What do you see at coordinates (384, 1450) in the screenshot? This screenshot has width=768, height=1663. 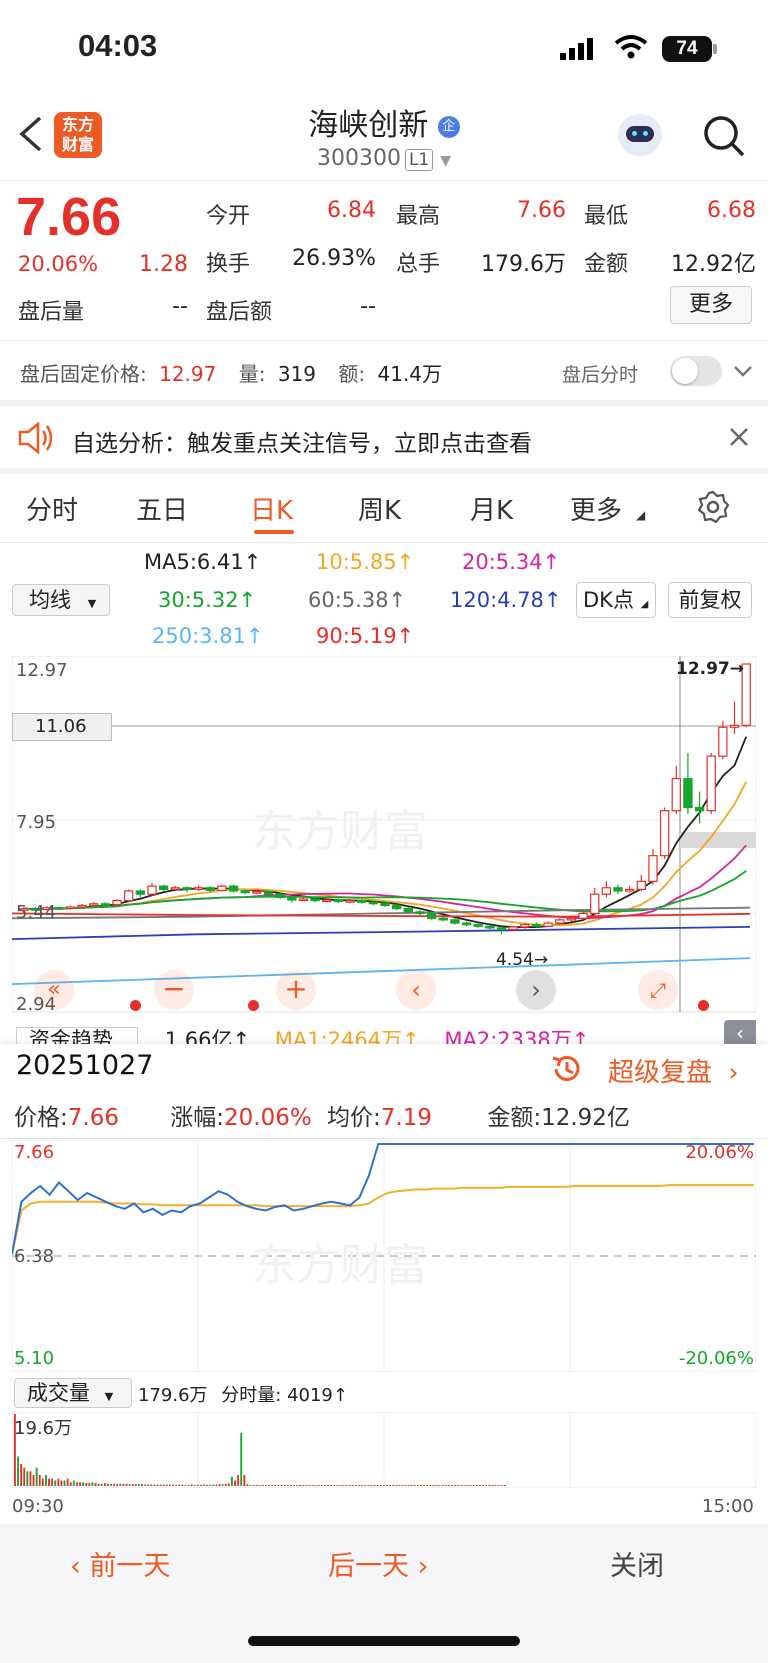 I see `volume-chart` at bounding box center [384, 1450].